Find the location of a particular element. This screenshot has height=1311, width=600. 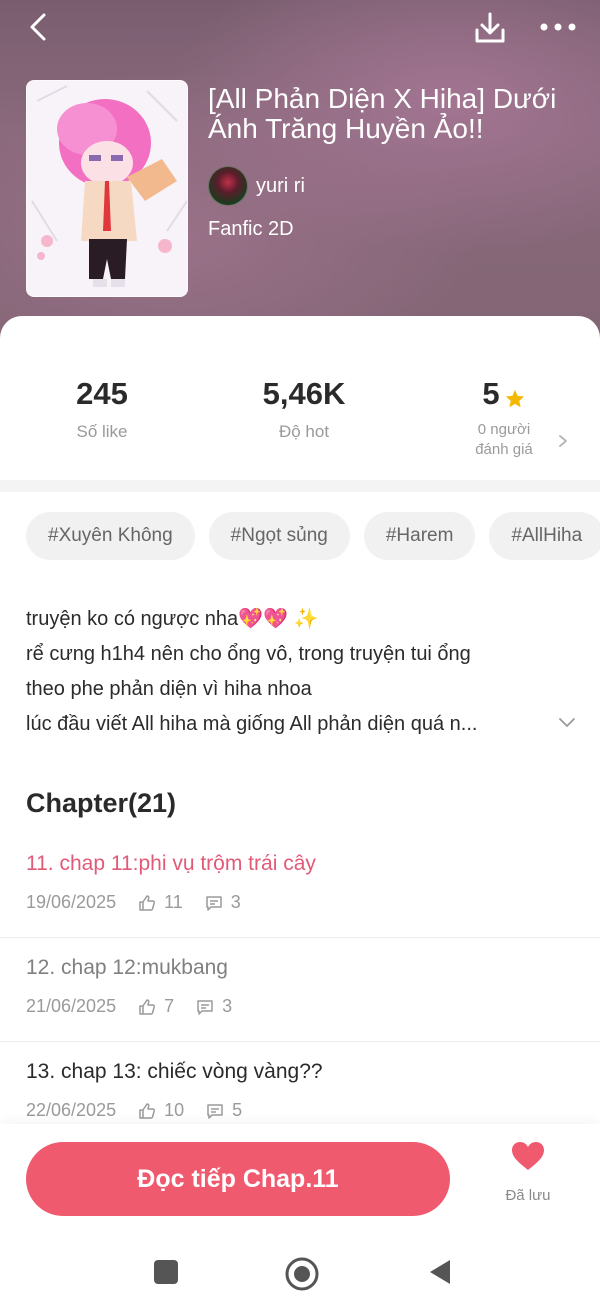

chapter-date: 21/06/2025 is located at coordinates (71, 1006).